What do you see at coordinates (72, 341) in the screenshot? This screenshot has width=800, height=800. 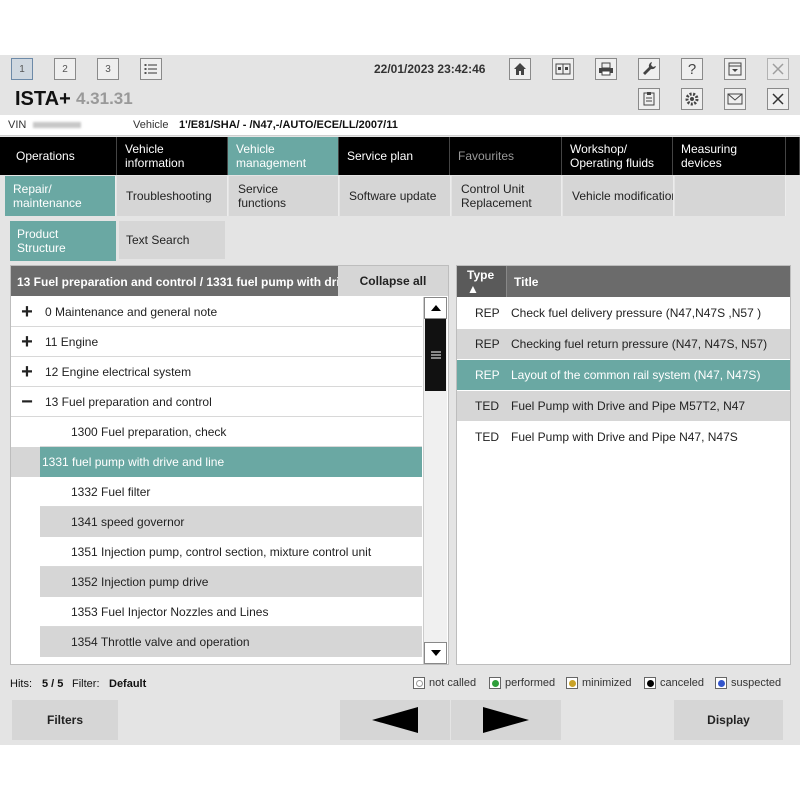 I see `tree-node-label: 11 Engine` at bounding box center [72, 341].